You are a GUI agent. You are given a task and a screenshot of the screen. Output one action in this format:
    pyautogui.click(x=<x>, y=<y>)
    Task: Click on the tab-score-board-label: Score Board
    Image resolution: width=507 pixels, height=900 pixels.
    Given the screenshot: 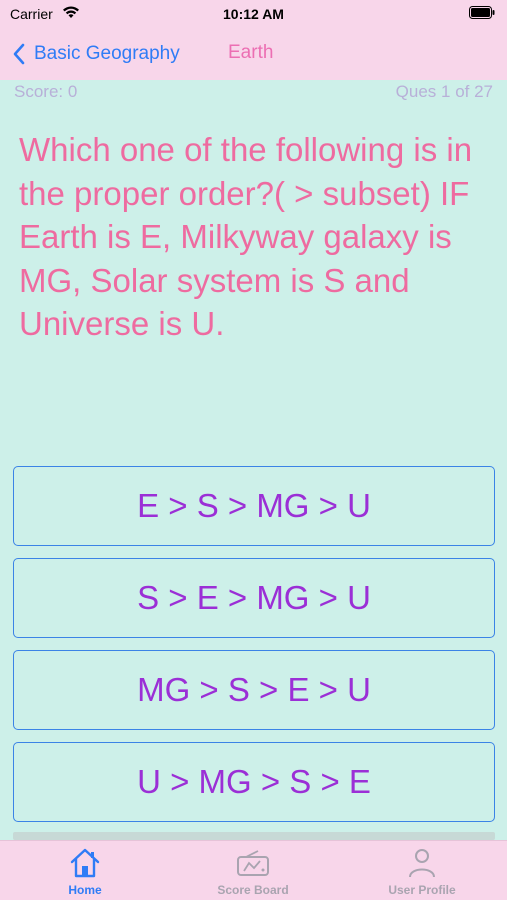 What is the action you would take?
    pyautogui.click(x=253, y=890)
    